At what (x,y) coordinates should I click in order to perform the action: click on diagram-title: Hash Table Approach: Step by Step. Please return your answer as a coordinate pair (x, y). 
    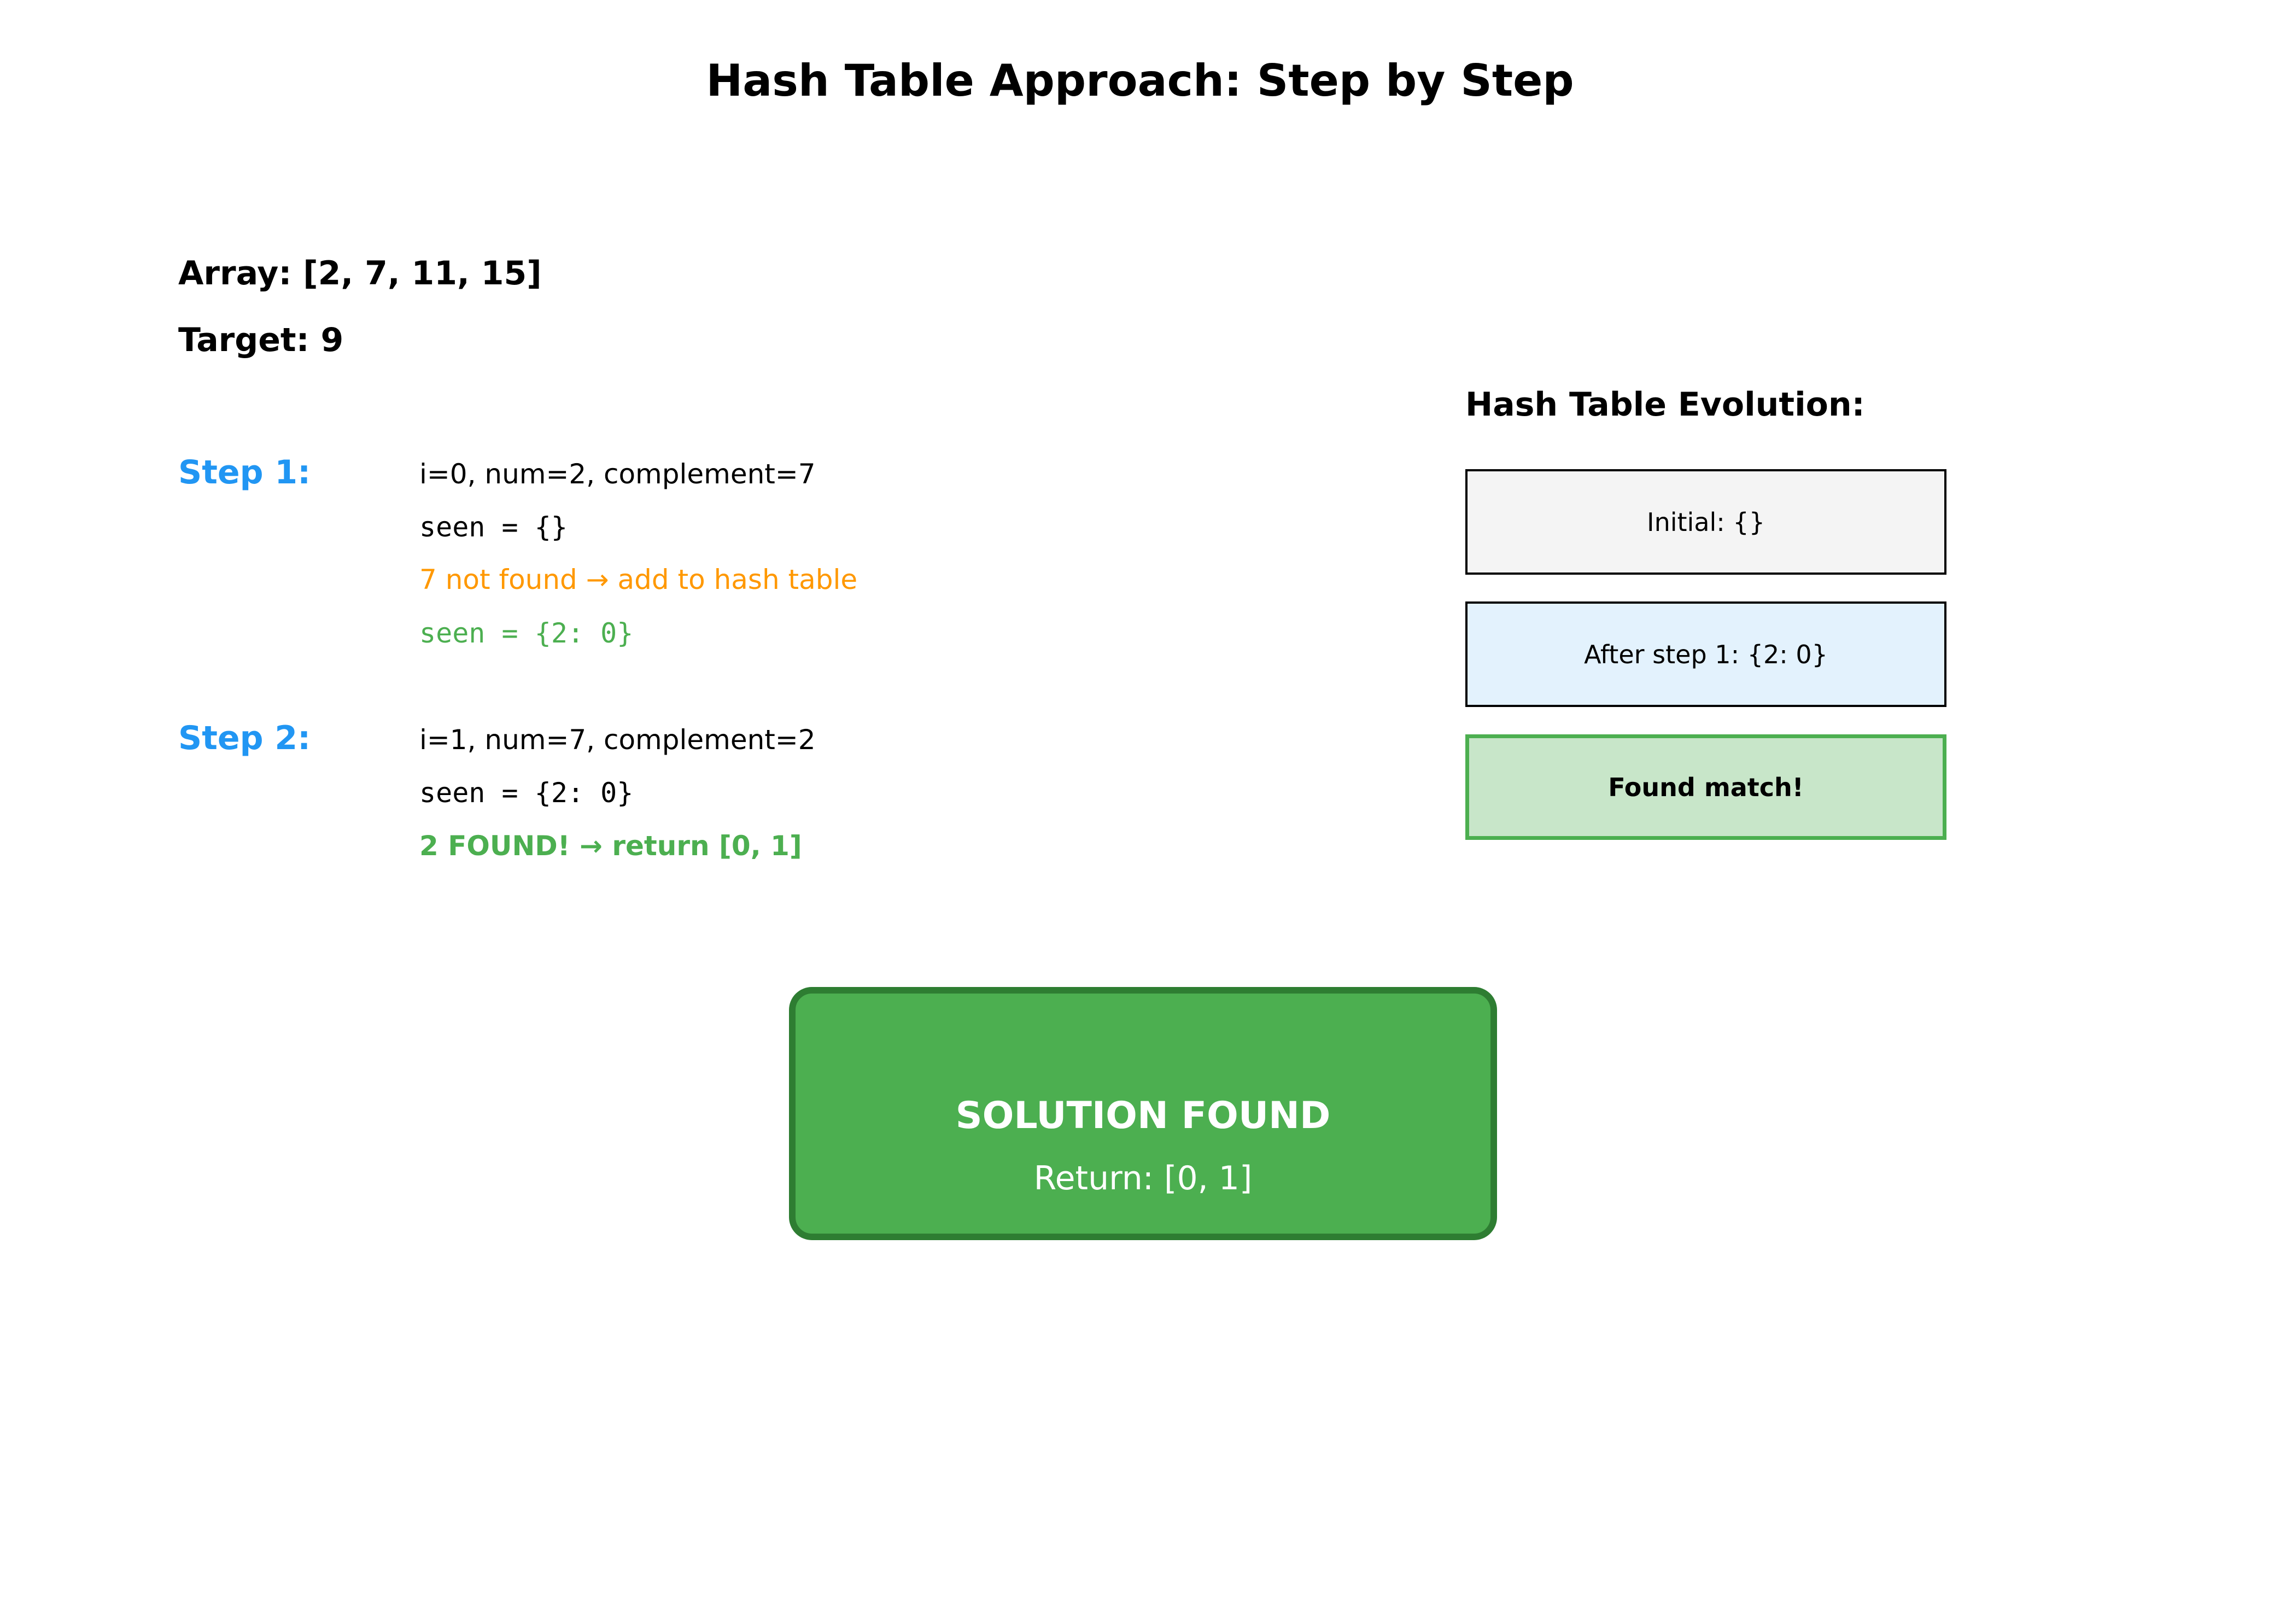
    Looking at the image, I should click on (1140, 80).